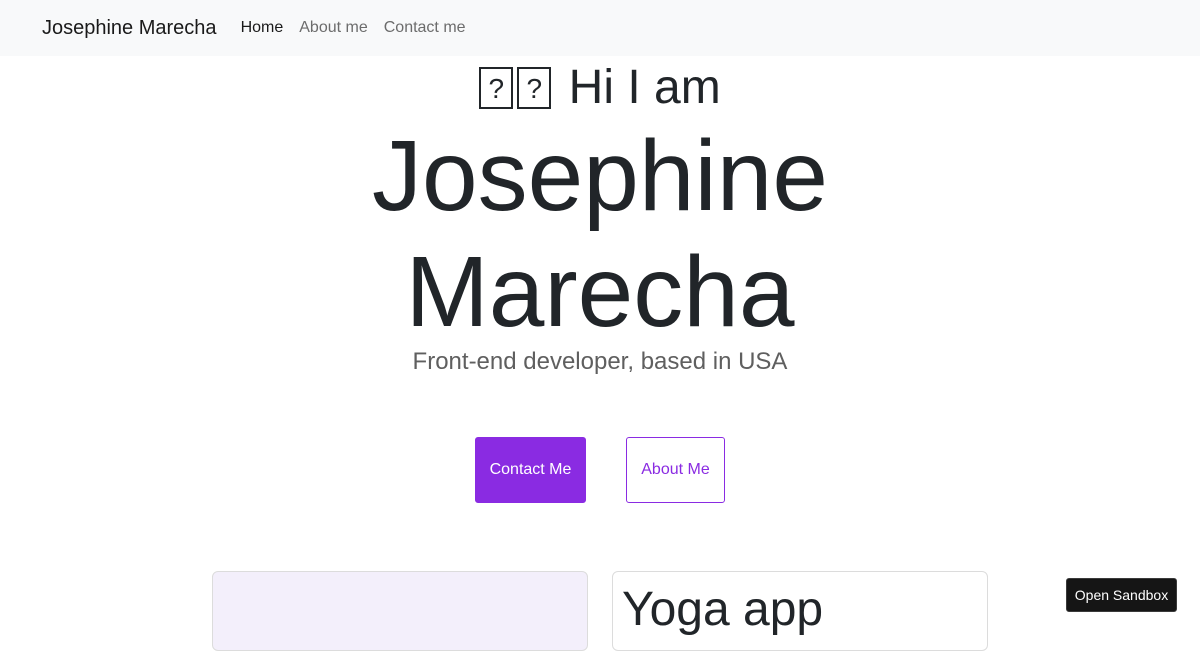 The height and width of the screenshot is (651, 1200). Describe the element at coordinates (530, 470) in the screenshot. I see `contact-me-button: Contact Me` at that location.